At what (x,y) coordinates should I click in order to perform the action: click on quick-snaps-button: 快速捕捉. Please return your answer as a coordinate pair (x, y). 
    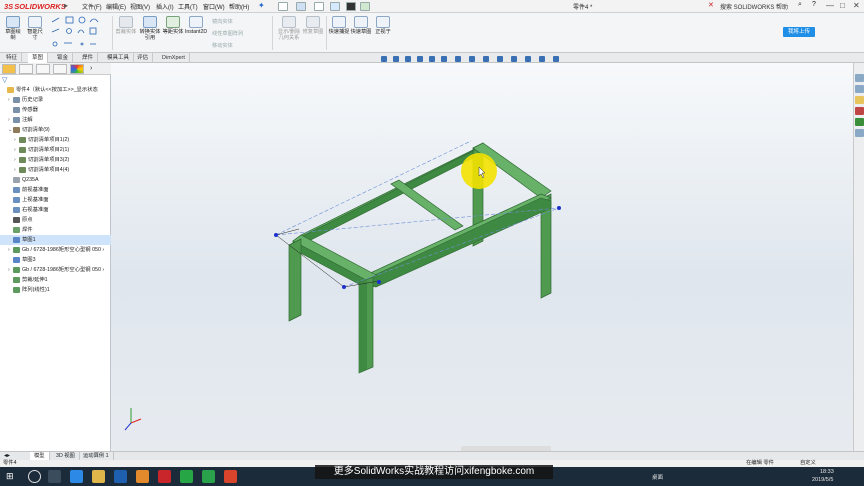
    Looking at the image, I should click on (339, 25).